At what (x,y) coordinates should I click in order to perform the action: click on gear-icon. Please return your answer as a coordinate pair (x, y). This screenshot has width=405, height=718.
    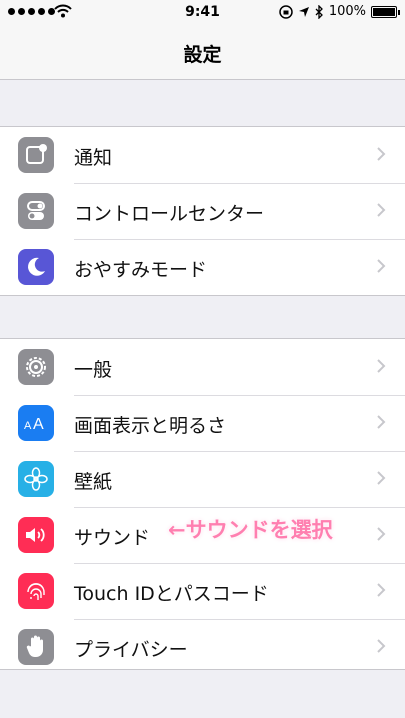
    Looking at the image, I should click on (36, 367).